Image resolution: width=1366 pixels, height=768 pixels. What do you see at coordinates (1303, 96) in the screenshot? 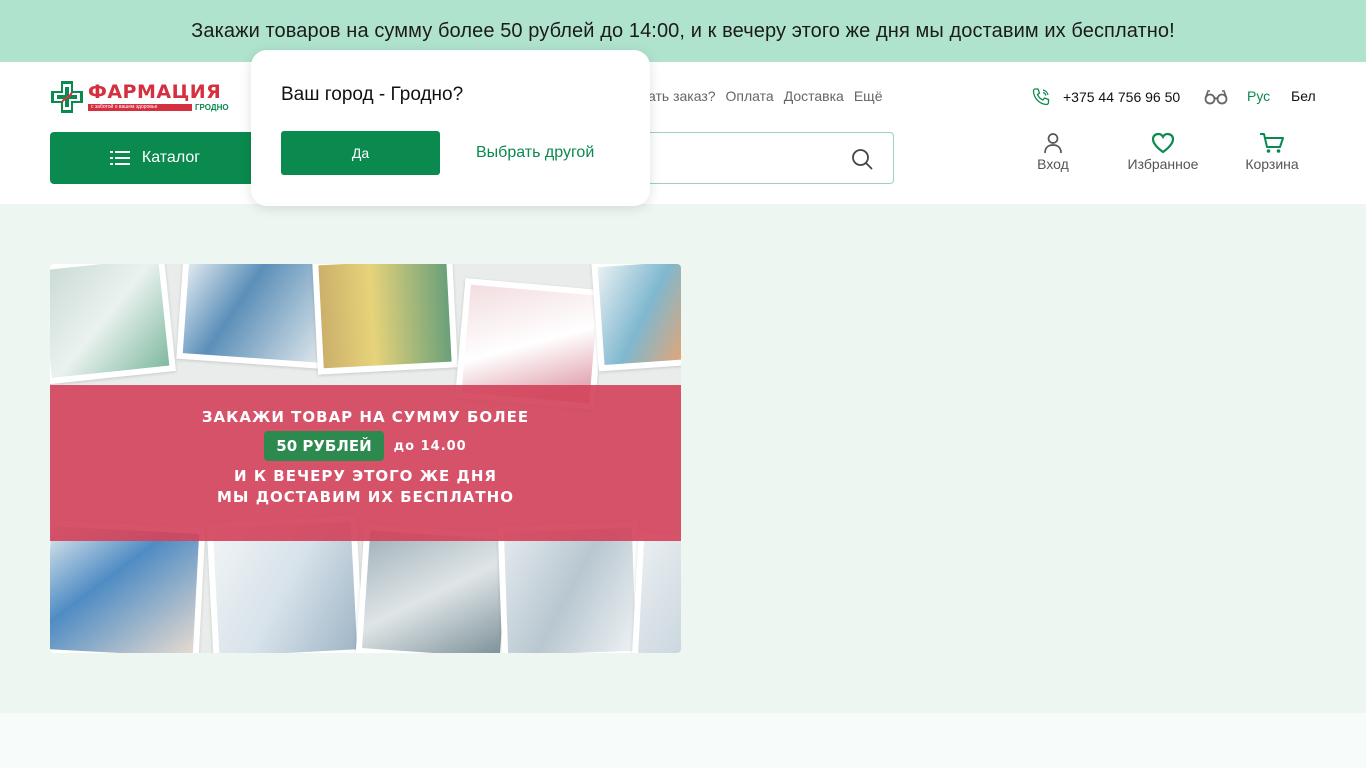
I see `language-by: Бел` at bounding box center [1303, 96].